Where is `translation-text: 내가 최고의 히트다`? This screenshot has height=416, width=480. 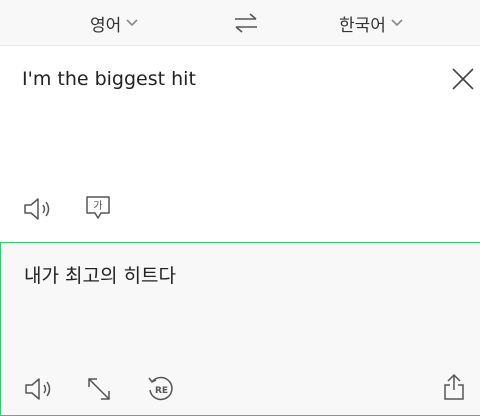 translation-text: 내가 최고의 히트다 is located at coordinates (100, 276).